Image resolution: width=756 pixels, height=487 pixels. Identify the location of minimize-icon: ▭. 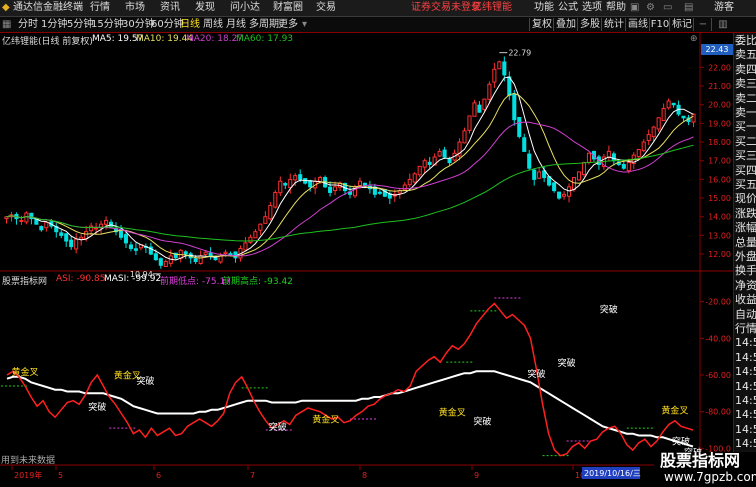
(667, 8).